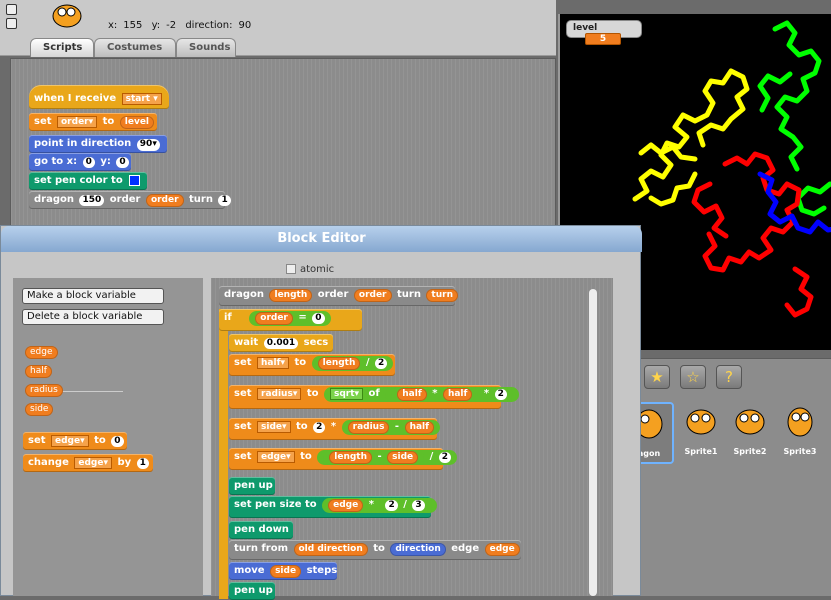  Describe the element at coordinates (442, 295) in the screenshot. I see `param-turn: turn` at that location.